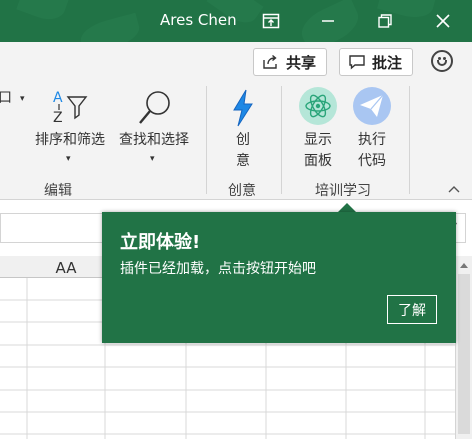 This screenshot has height=439, width=472. I want to click on creative-label-line1: 创, so click(243, 140).